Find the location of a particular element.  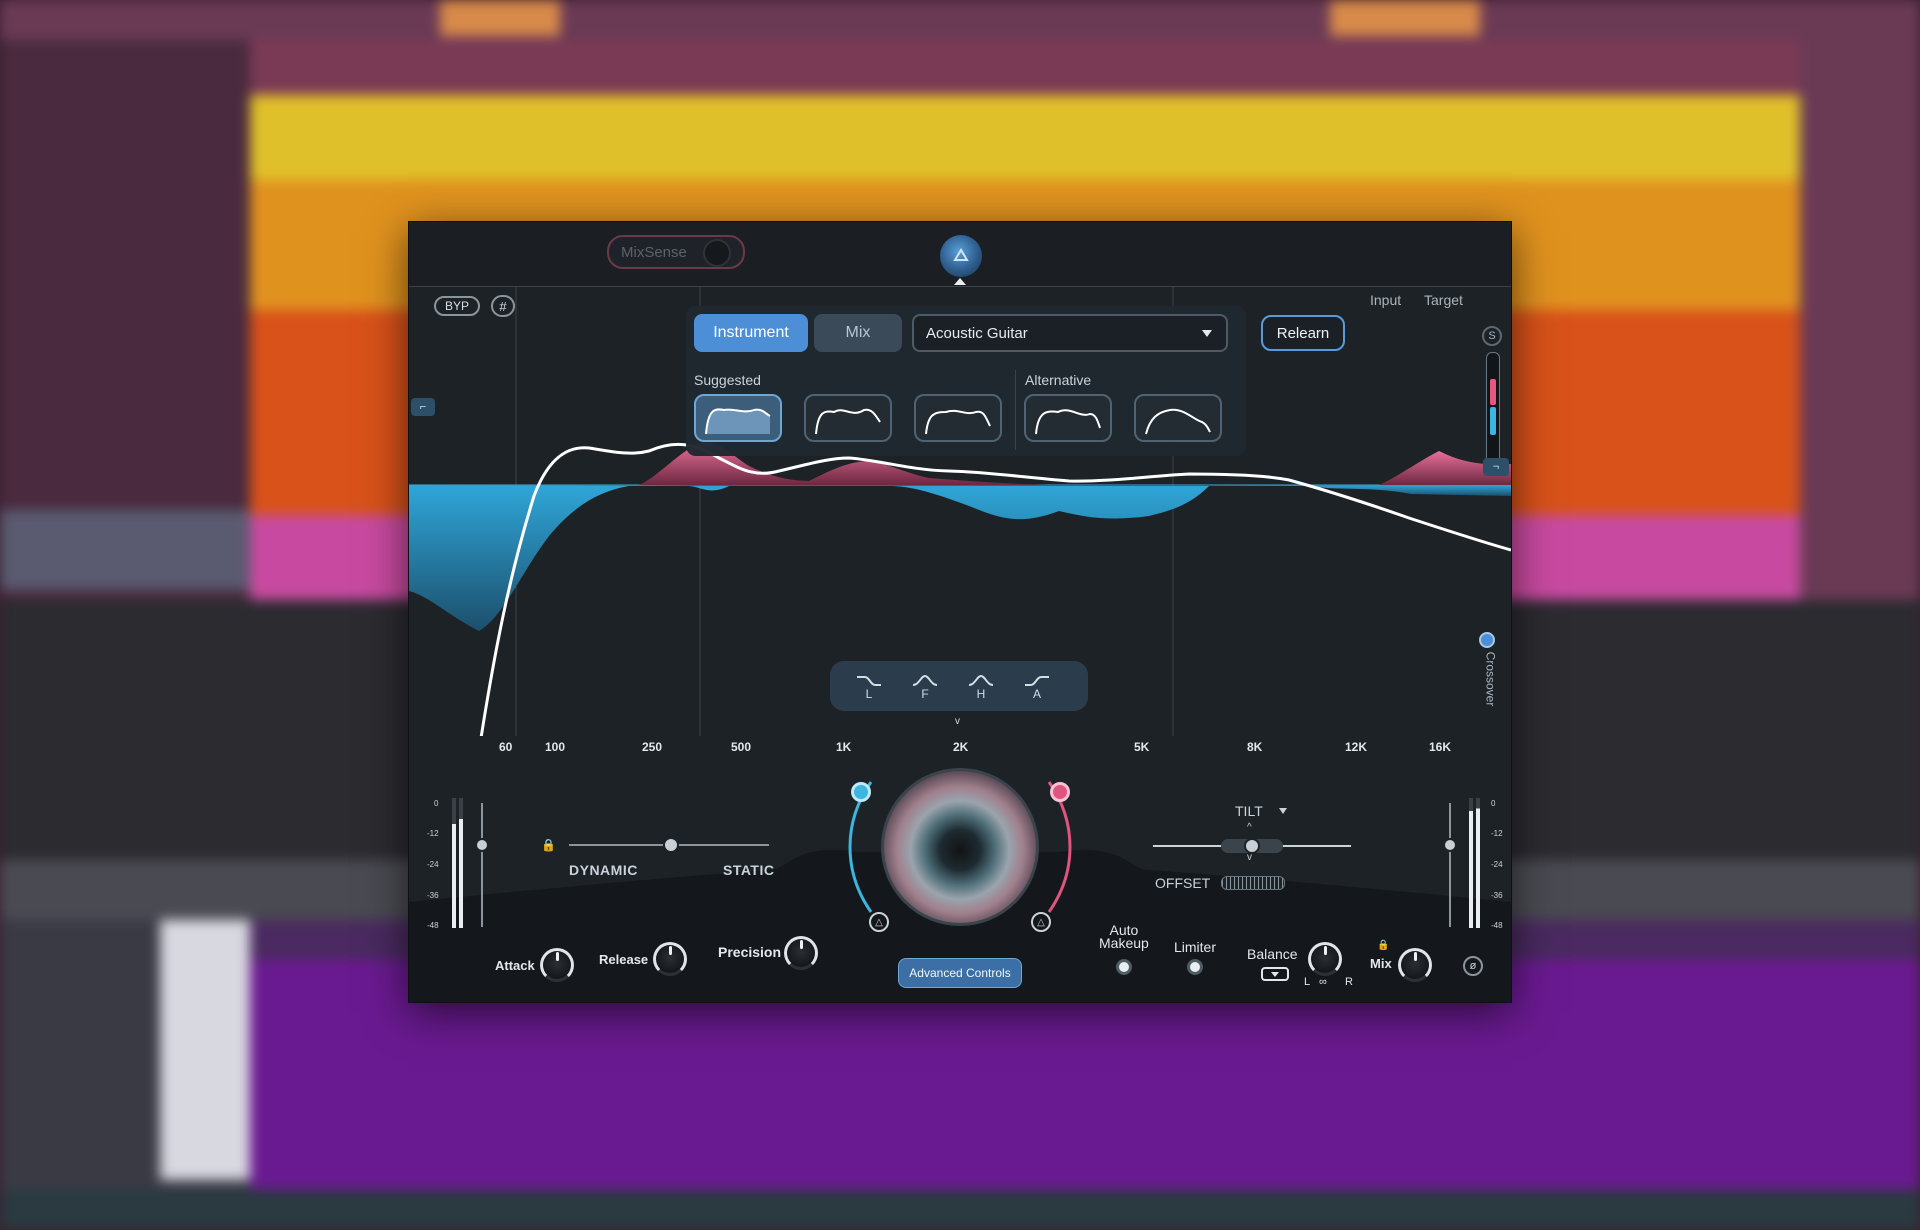

crossover-handle is located at coordinates (1487, 640).